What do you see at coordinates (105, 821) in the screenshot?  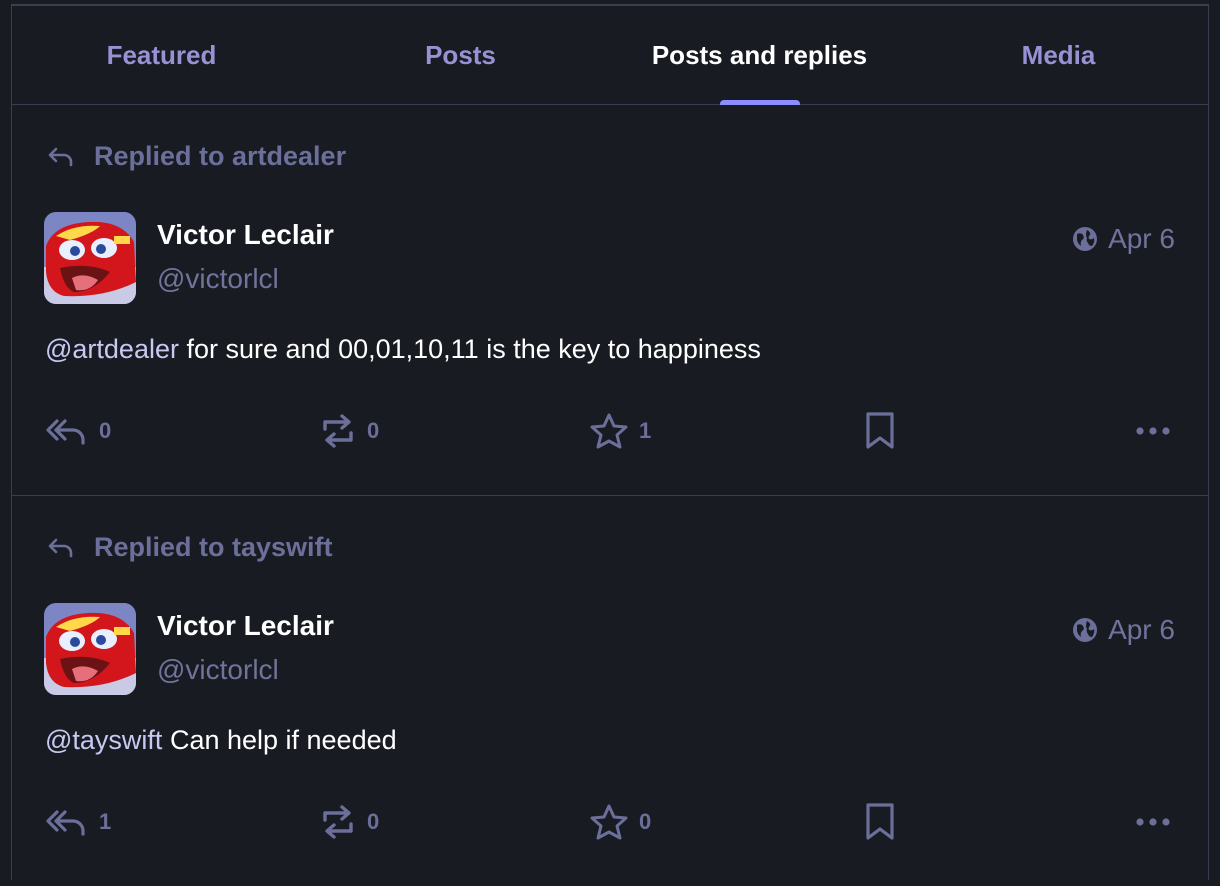 I see `reply-count: 1` at bounding box center [105, 821].